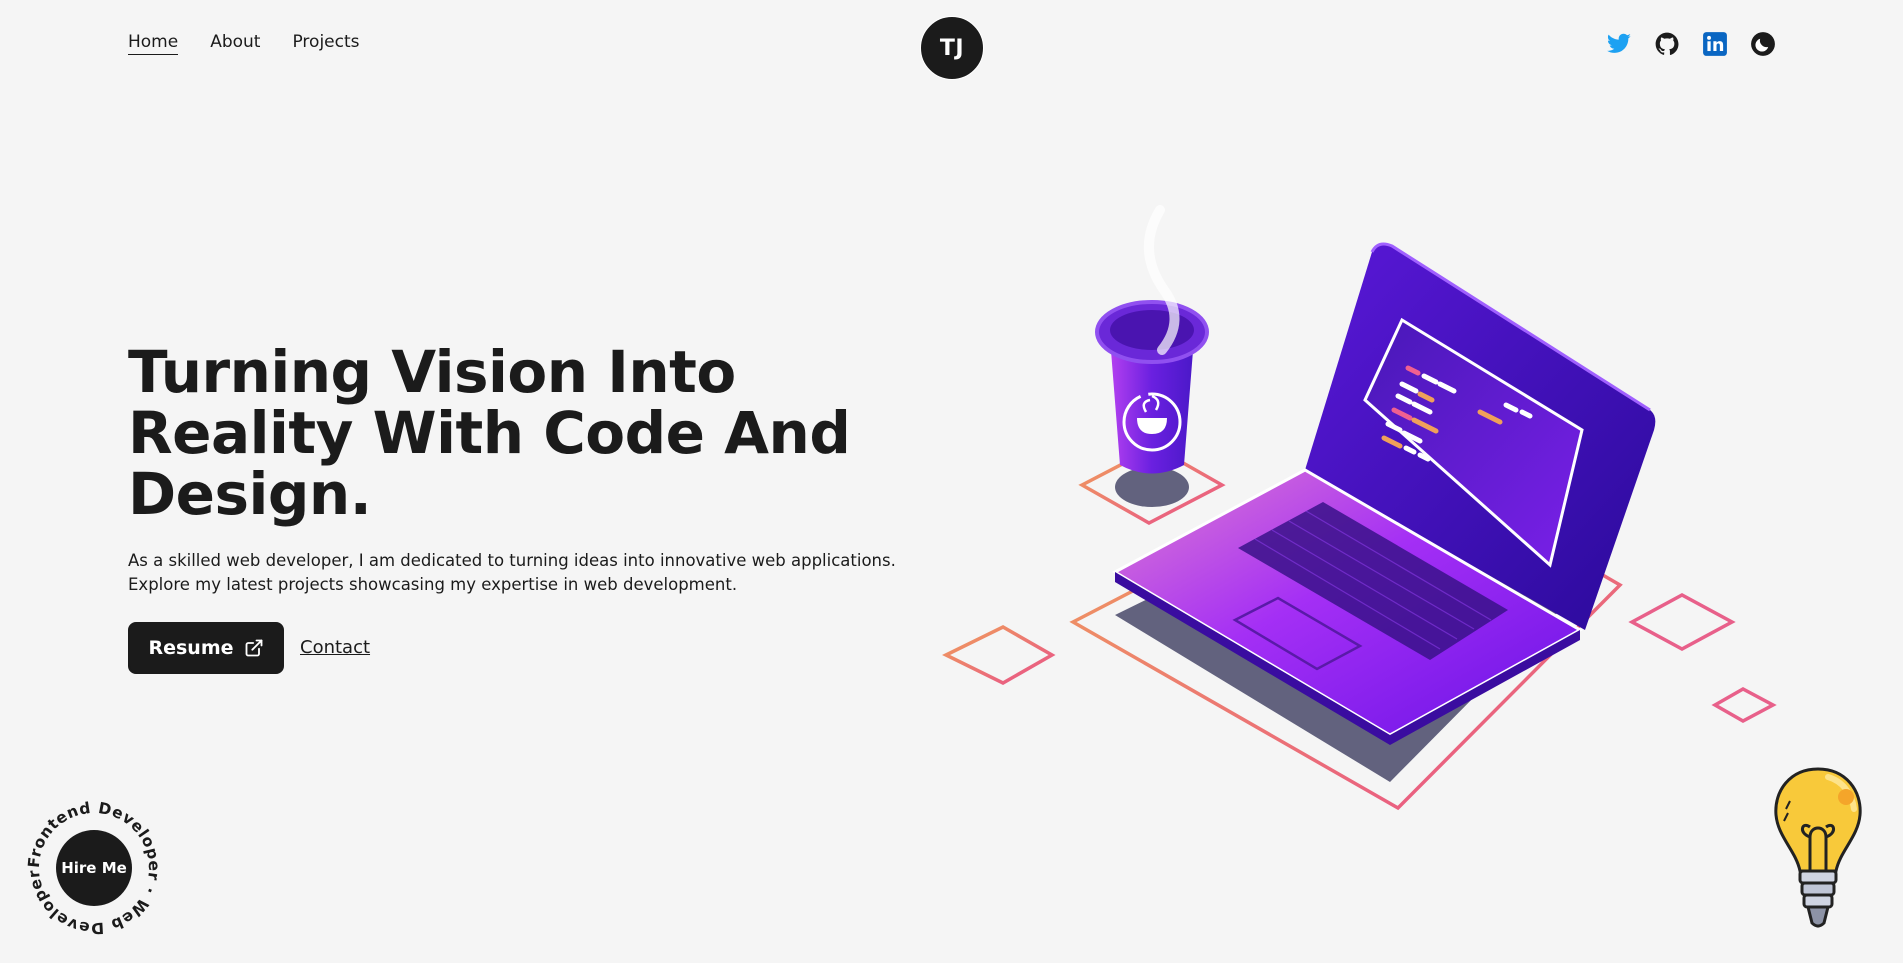 The width and height of the screenshot is (1903, 963). I want to click on decor-diamond-small, so click(1744, 705).